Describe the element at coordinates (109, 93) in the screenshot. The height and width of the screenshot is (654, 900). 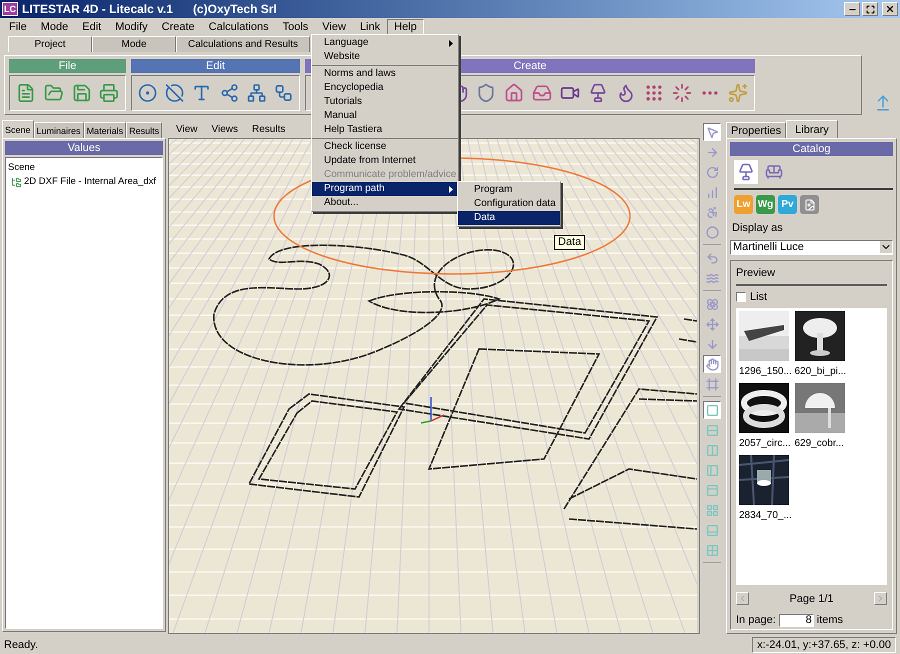
I see `printer-icon` at that location.